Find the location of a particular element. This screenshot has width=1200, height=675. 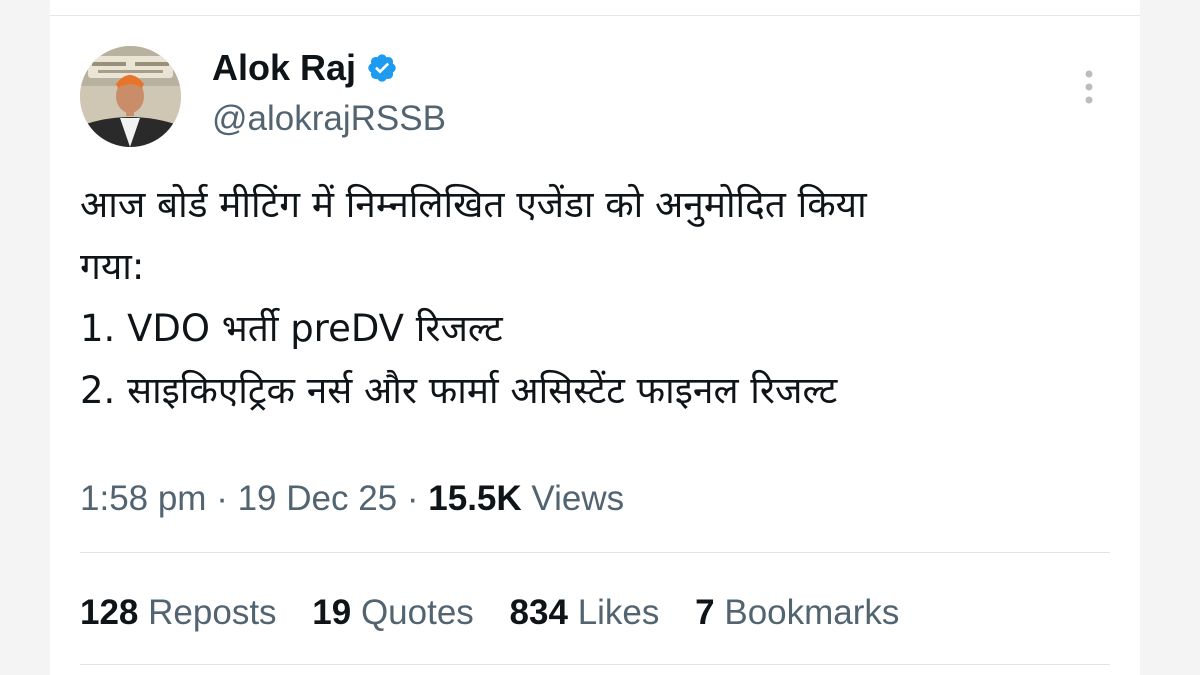

author-name: Alok Raj is located at coordinates (305, 68).